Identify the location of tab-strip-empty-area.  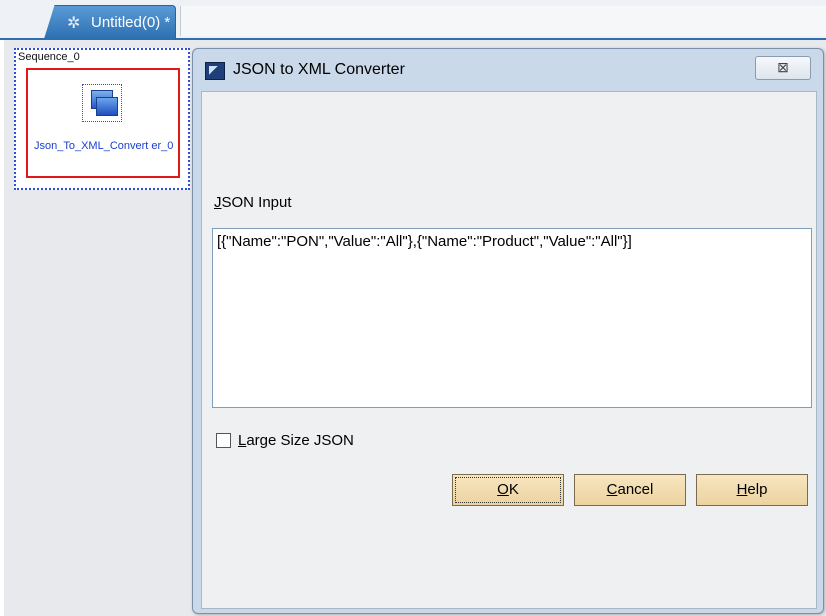
(503, 21).